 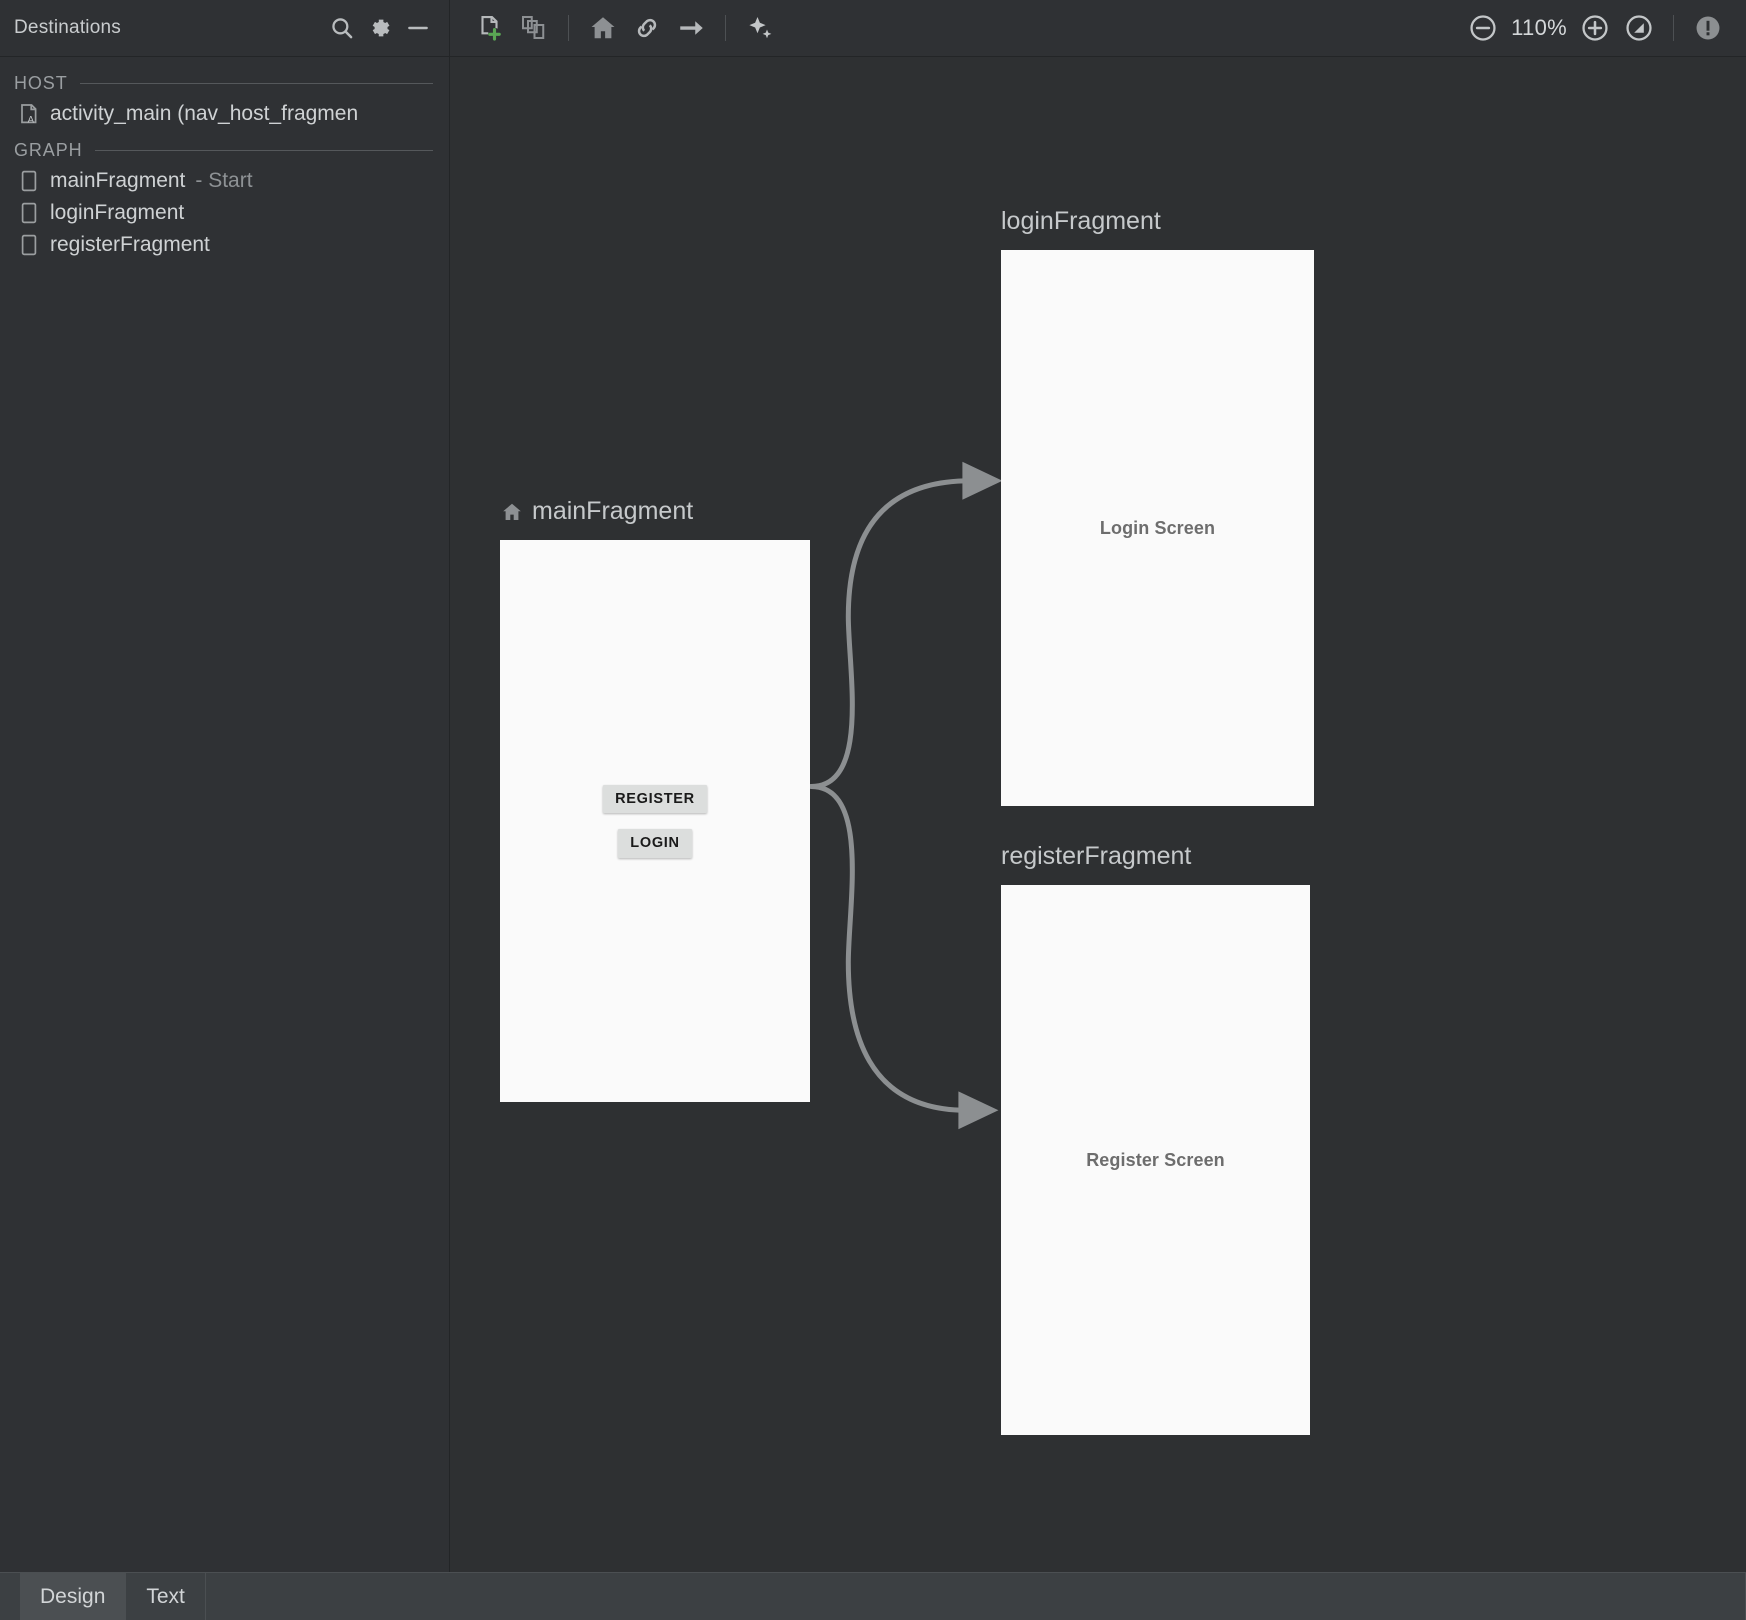 I want to click on login-button: LOGIN, so click(x=655, y=843).